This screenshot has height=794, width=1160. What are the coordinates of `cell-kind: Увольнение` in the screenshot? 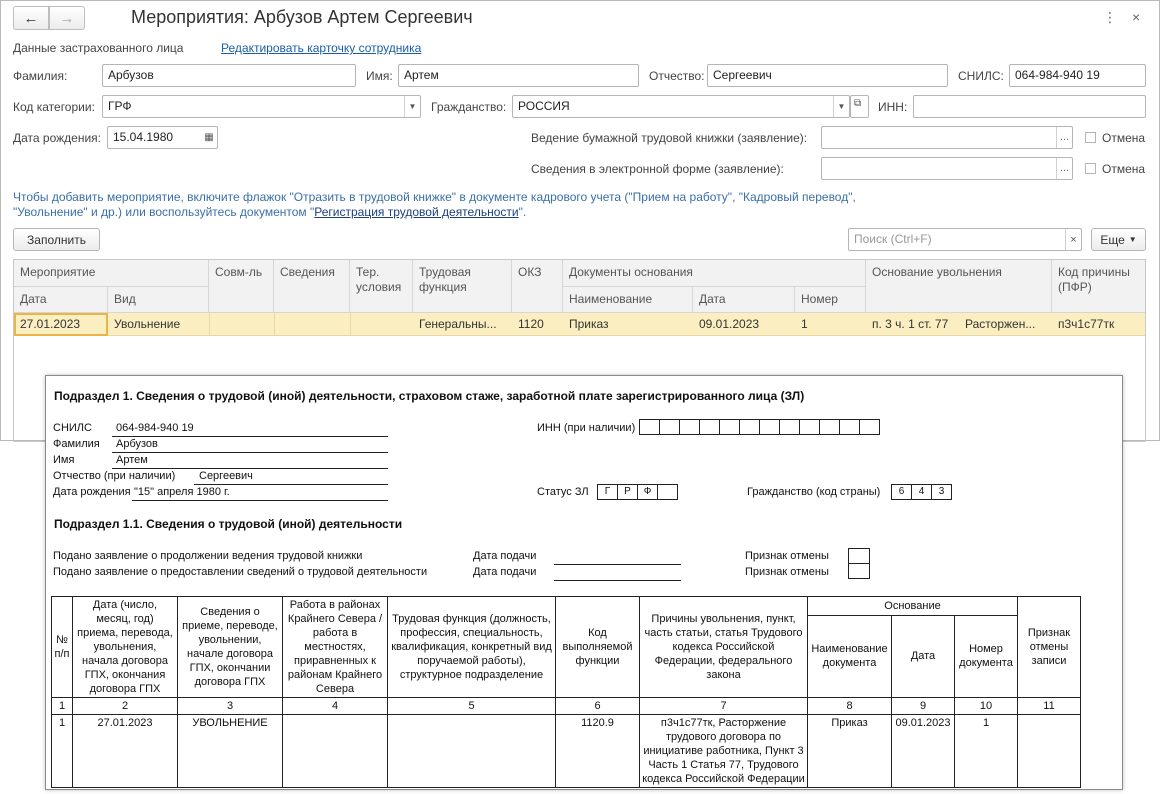 It's located at (158, 324).